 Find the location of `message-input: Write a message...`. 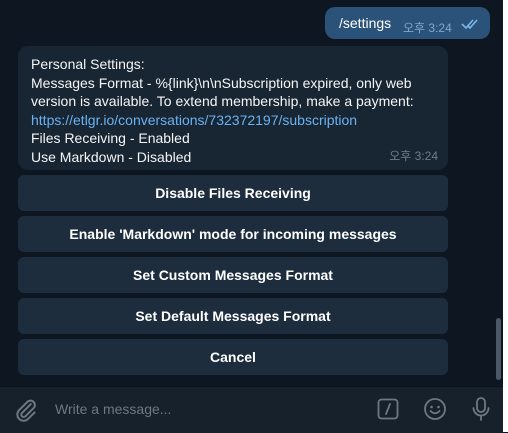

message-input: Write a message... is located at coordinates (113, 409).